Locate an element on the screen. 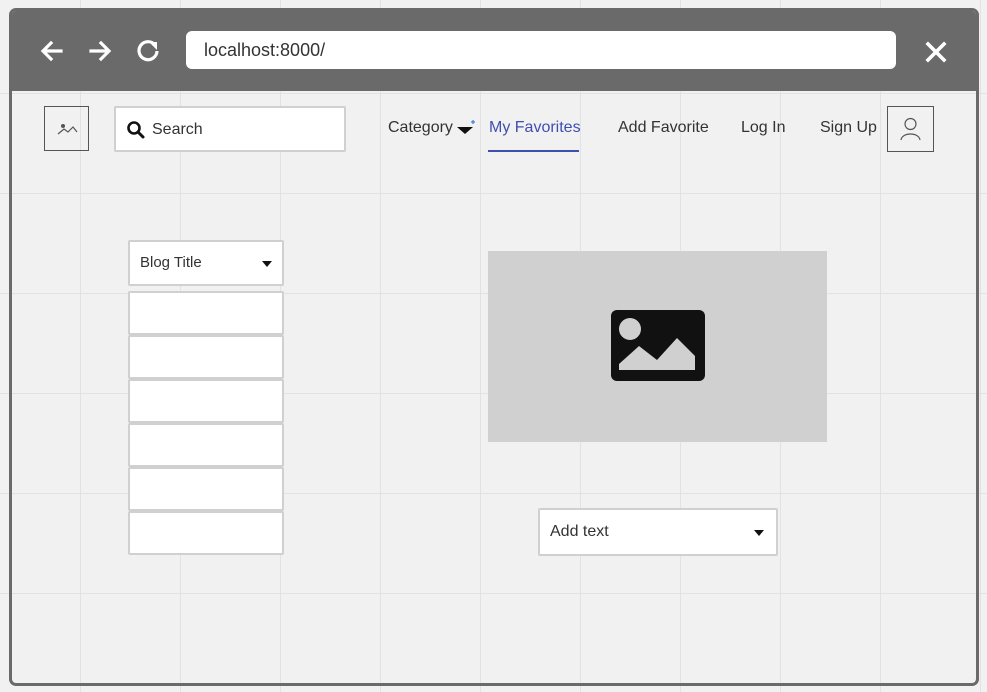 This screenshot has height=692, width=987. blog-list is located at coordinates (206, 423).